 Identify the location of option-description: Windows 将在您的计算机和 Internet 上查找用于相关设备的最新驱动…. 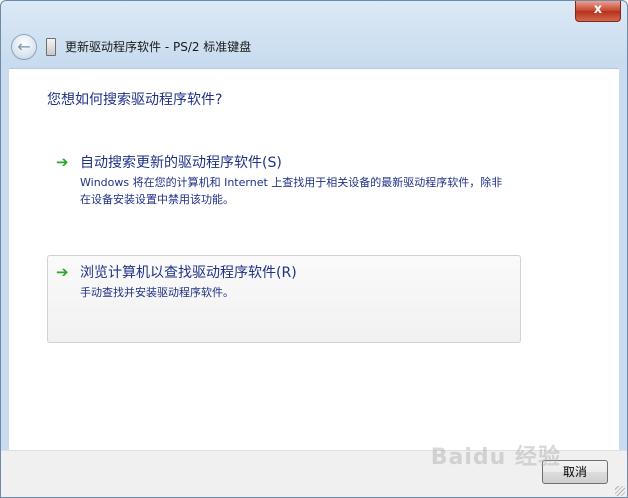
(291, 191).